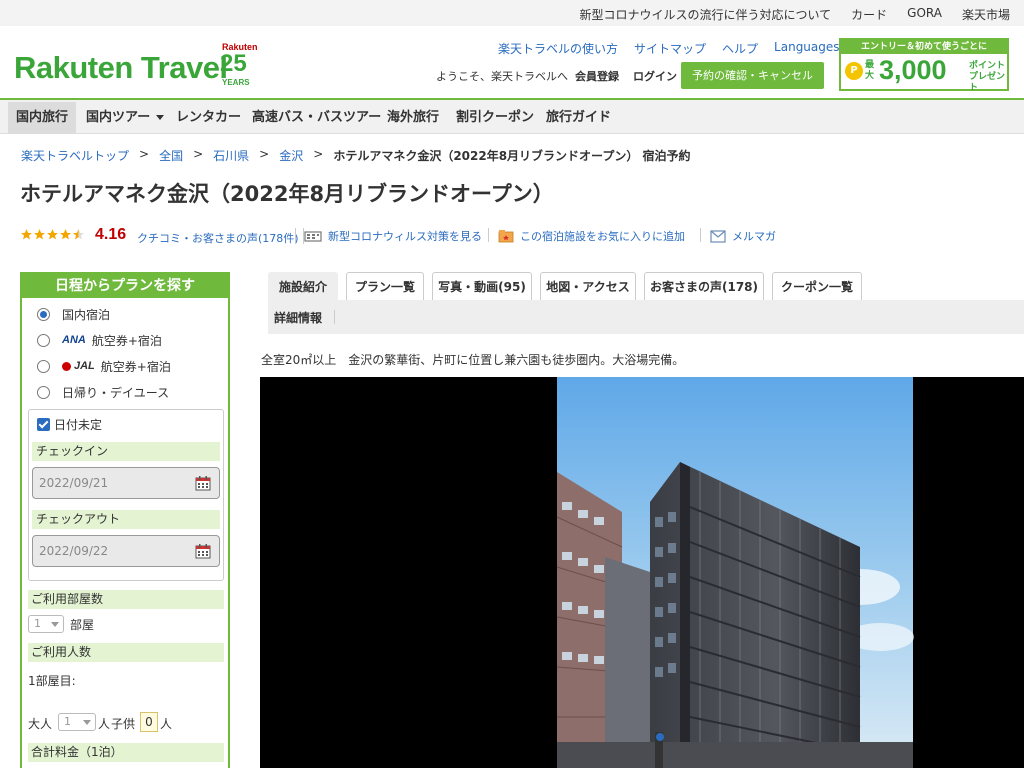  What do you see at coordinates (126, 451) in the screenshot?
I see `checkin-label: チェックイン` at bounding box center [126, 451].